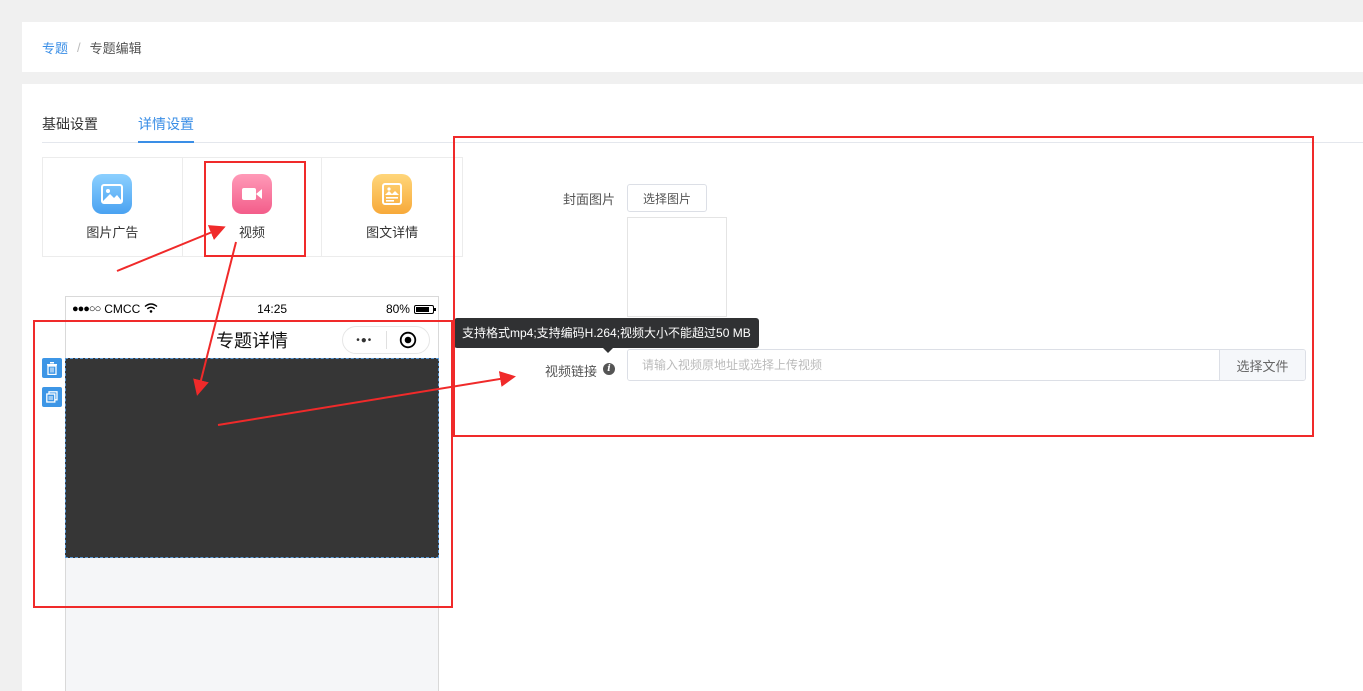  What do you see at coordinates (243, 464) in the screenshot?
I see `annotation-box-phone-video` at bounding box center [243, 464].